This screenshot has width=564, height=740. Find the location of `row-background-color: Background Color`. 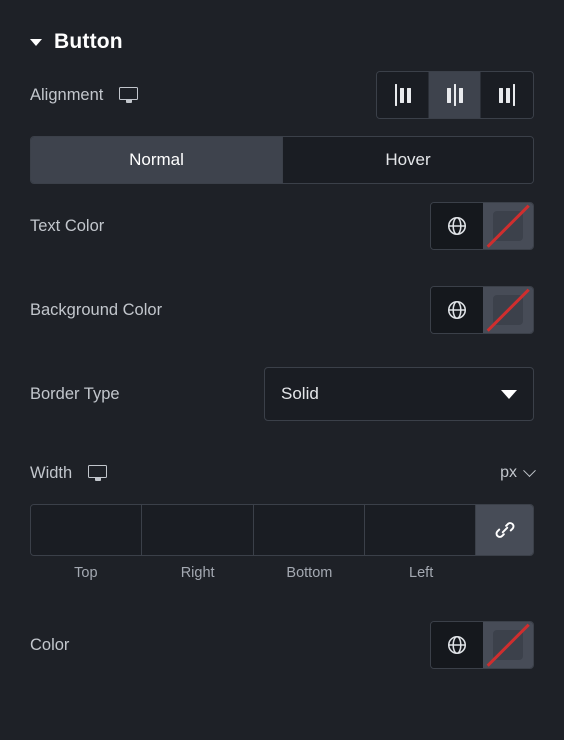

row-background-color: Background Color is located at coordinates (282, 310).